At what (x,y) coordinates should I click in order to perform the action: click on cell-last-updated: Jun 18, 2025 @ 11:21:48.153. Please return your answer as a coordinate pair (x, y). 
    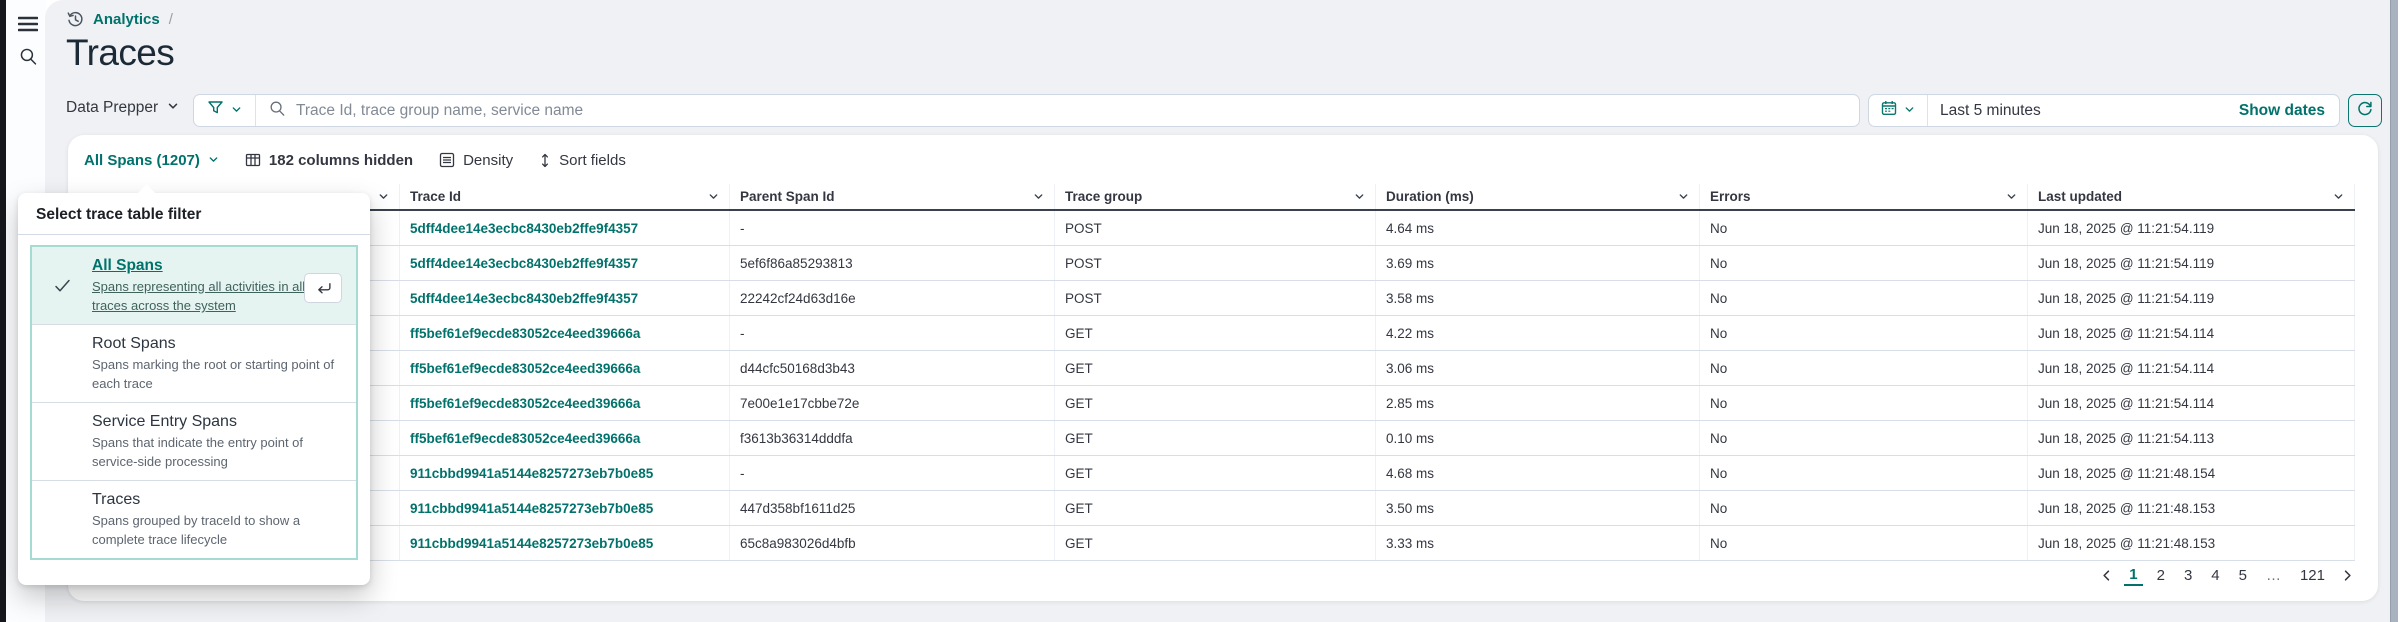
    Looking at the image, I should click on (2191, 543).